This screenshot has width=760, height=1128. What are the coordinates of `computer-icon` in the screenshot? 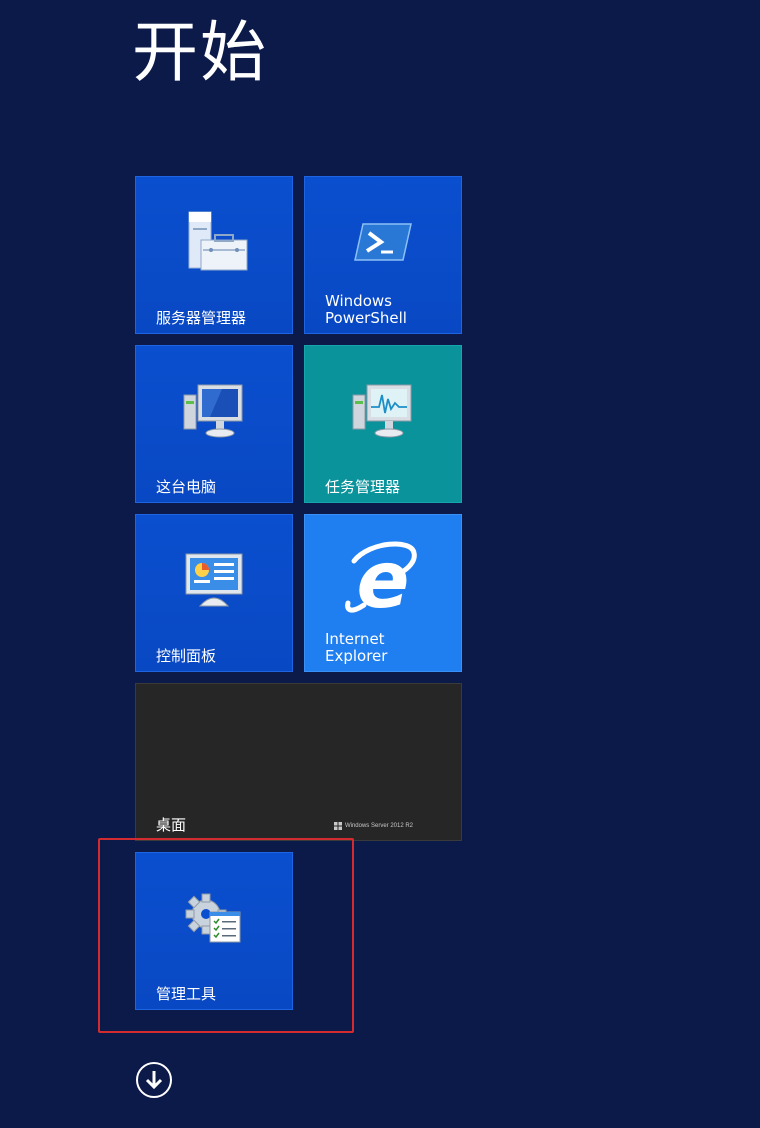 It's located at (214, 411).